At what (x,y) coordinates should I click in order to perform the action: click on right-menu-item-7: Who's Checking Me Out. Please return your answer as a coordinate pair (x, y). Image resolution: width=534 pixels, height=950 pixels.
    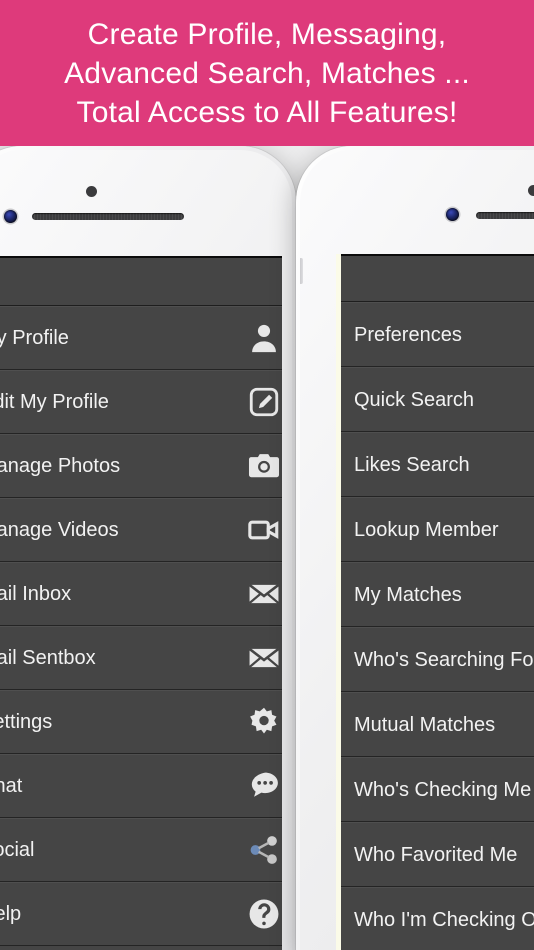
    Looking at the image, I should click on (435, 789).